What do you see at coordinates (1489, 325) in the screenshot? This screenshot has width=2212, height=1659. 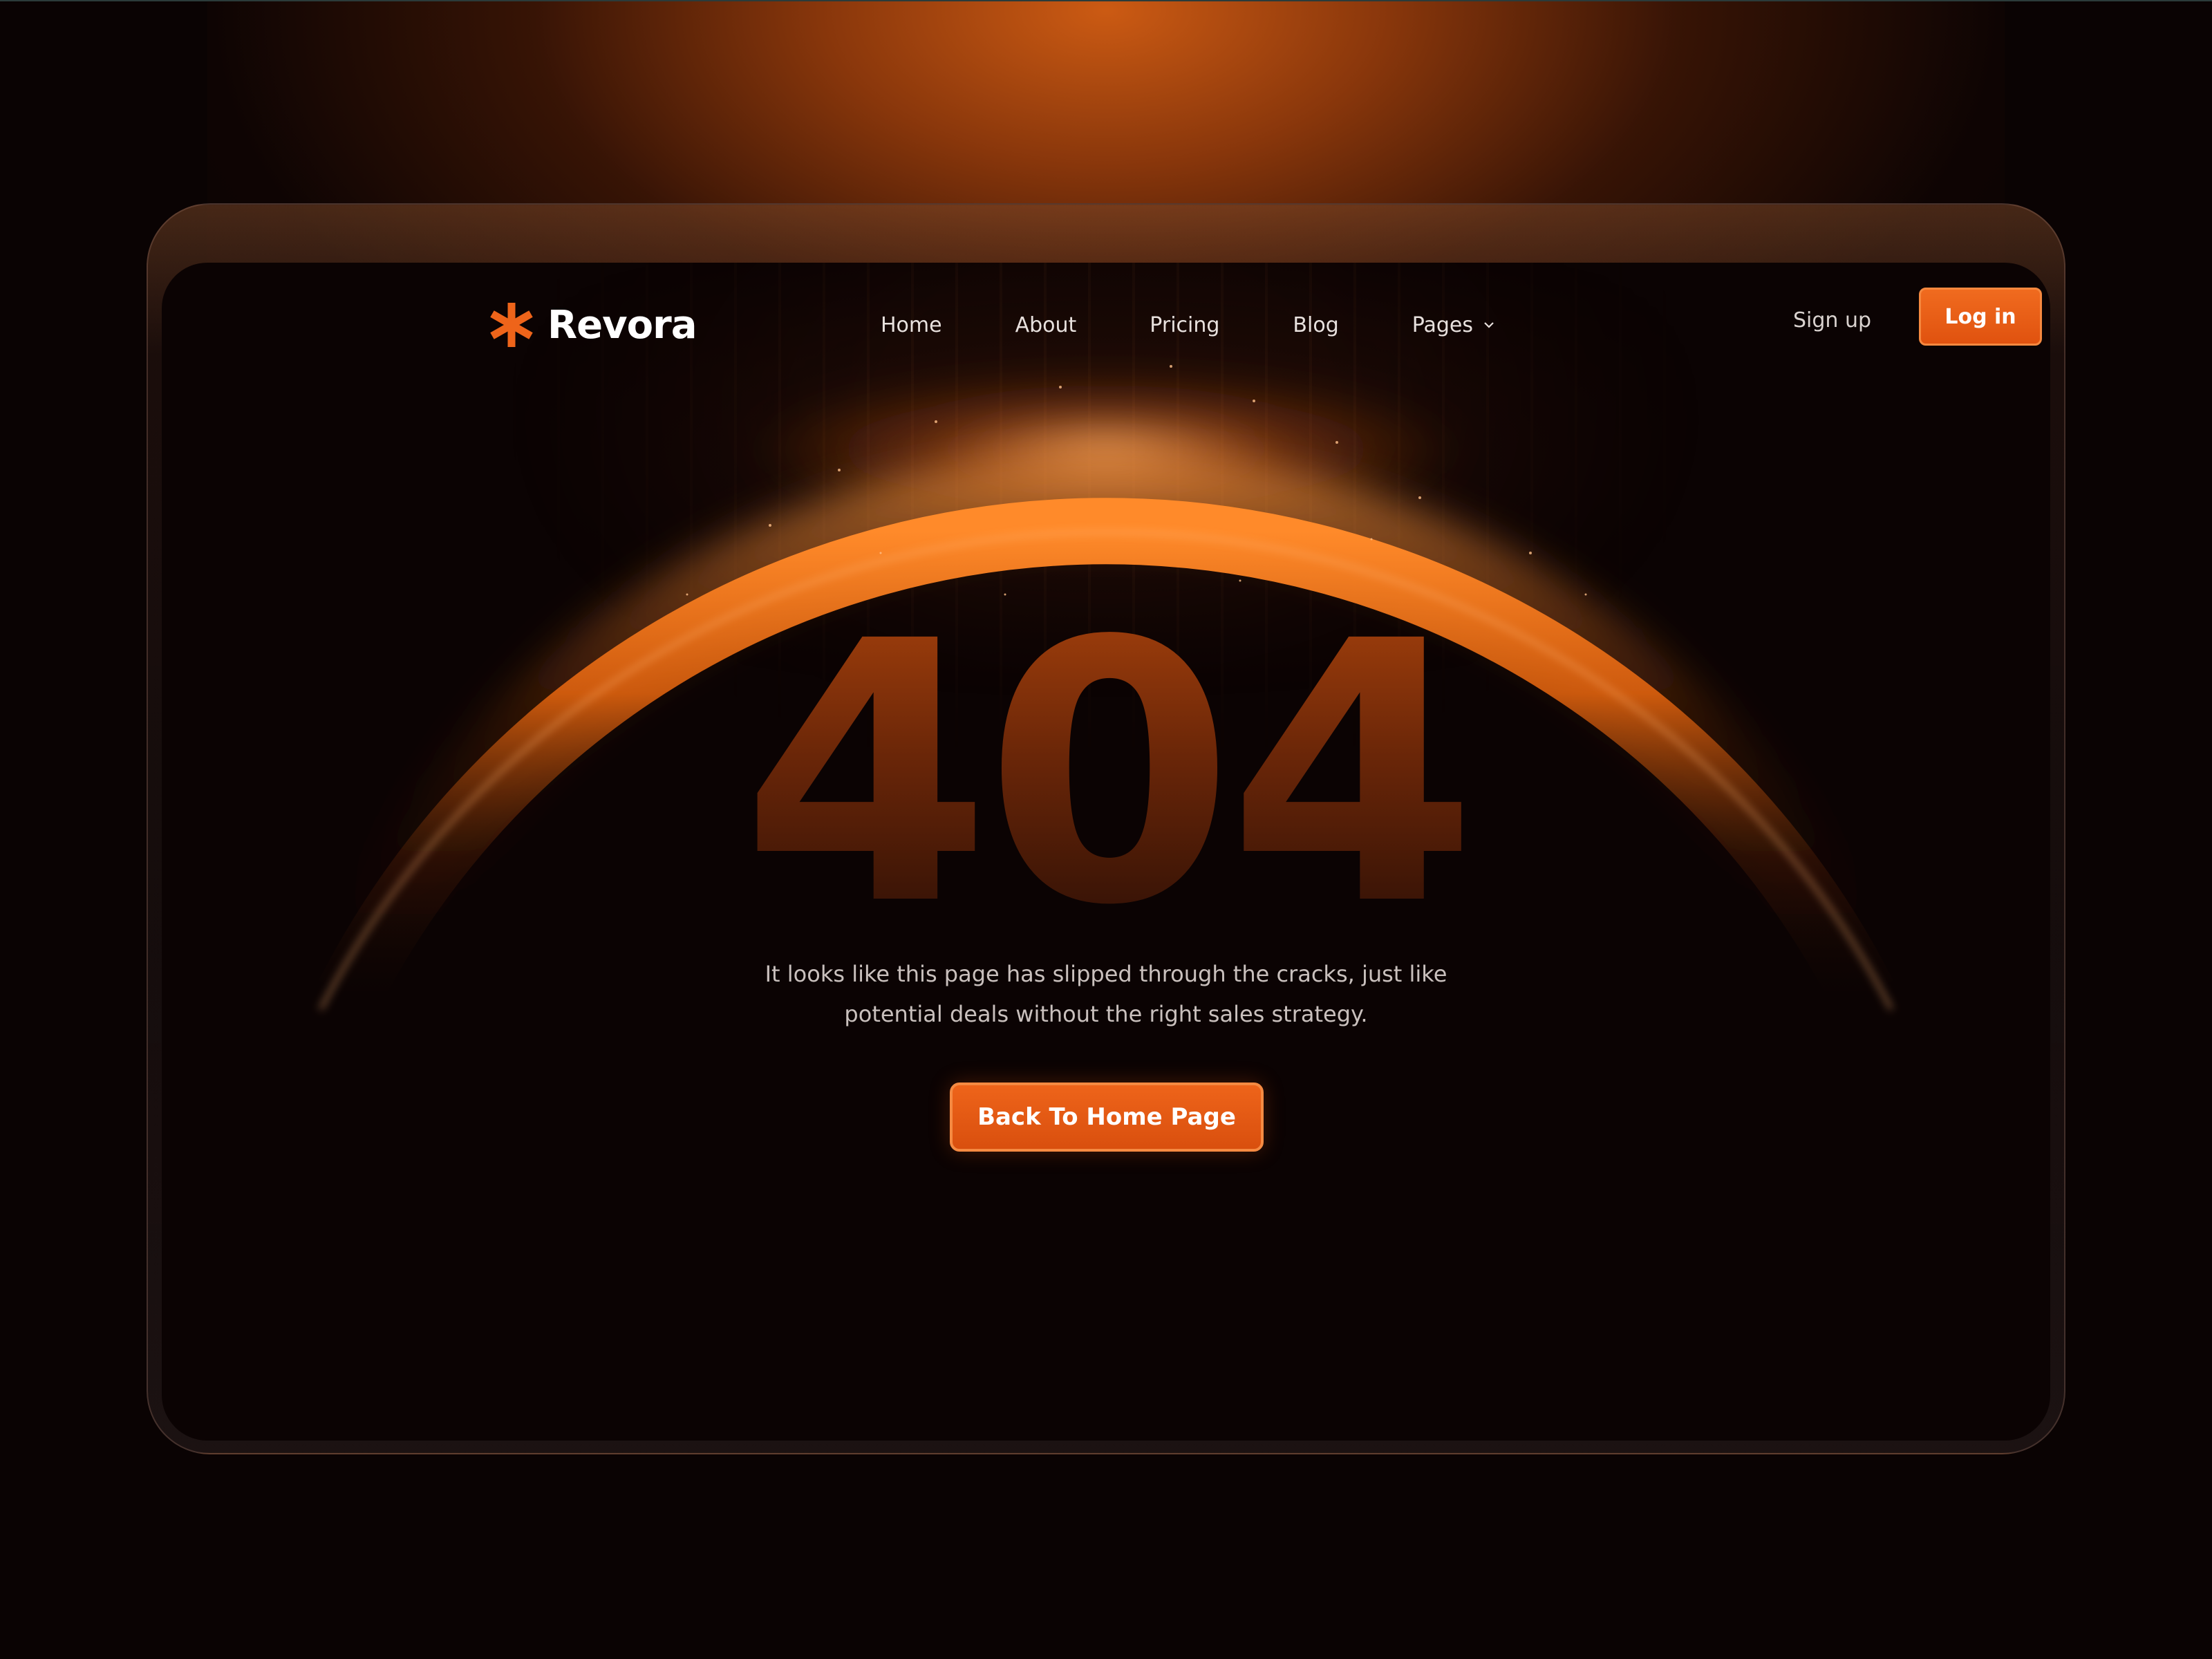 I see `chevron-down-icon` at bounding box center [1489, 325].